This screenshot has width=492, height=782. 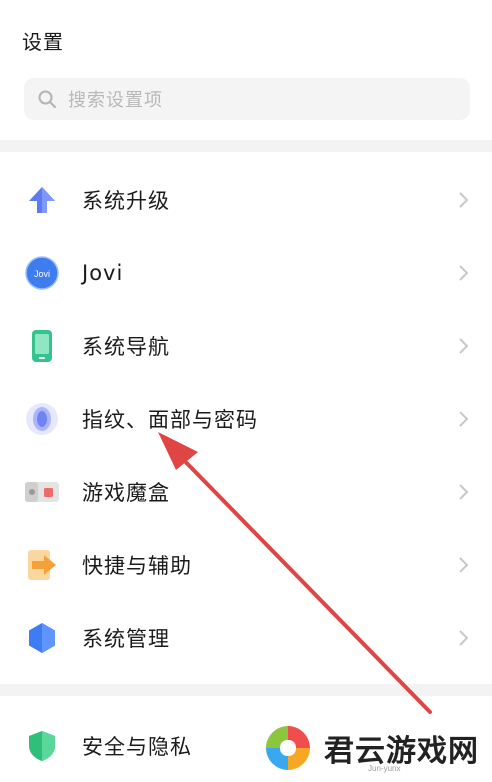 I want to click on watermark-logo-icon, so click(x=288, y=748).